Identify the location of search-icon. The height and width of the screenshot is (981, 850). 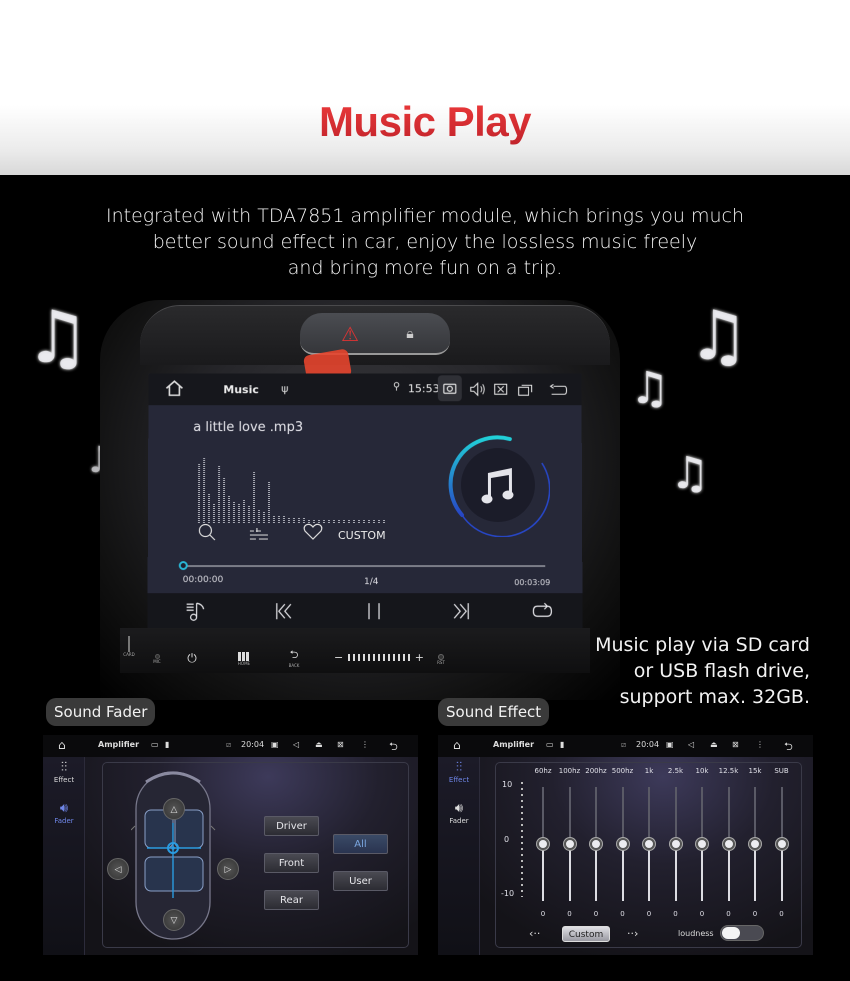
(207, 532).